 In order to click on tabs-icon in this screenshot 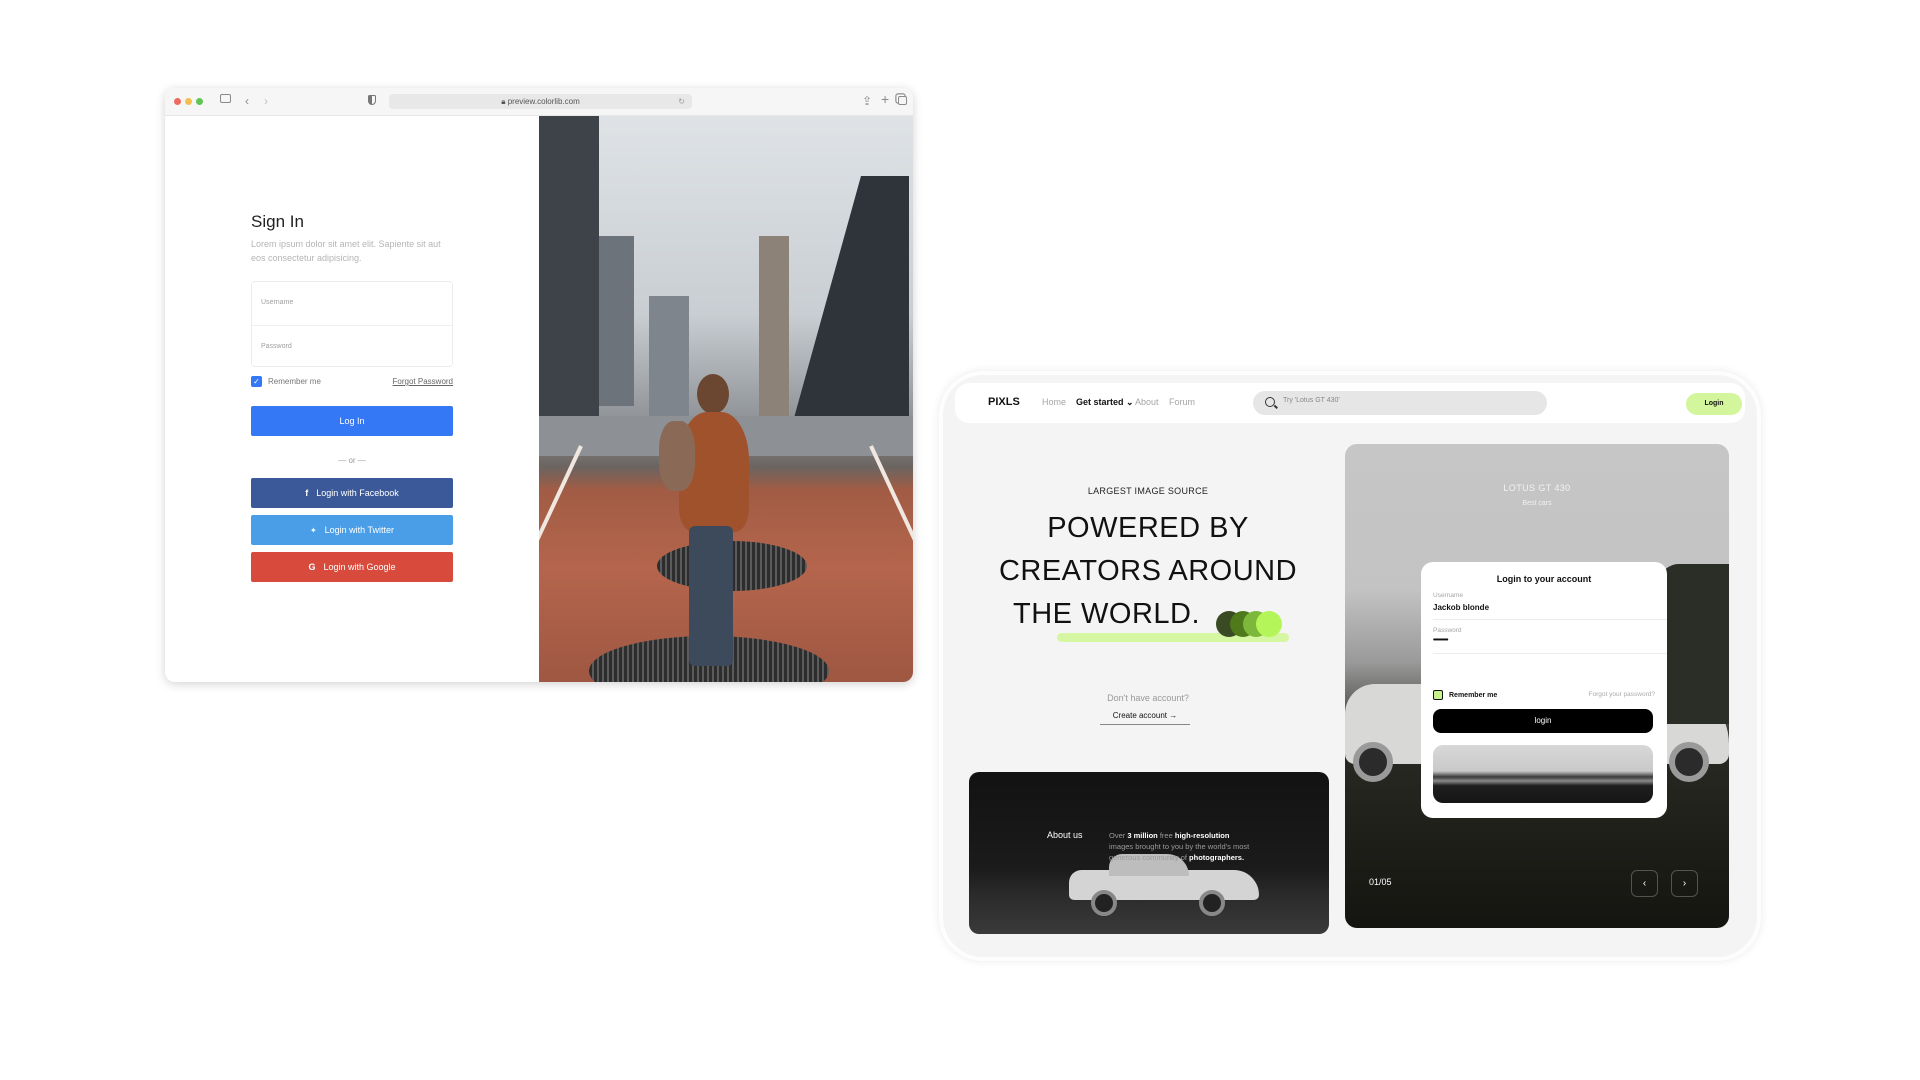, I will do `click(902, 100)`.